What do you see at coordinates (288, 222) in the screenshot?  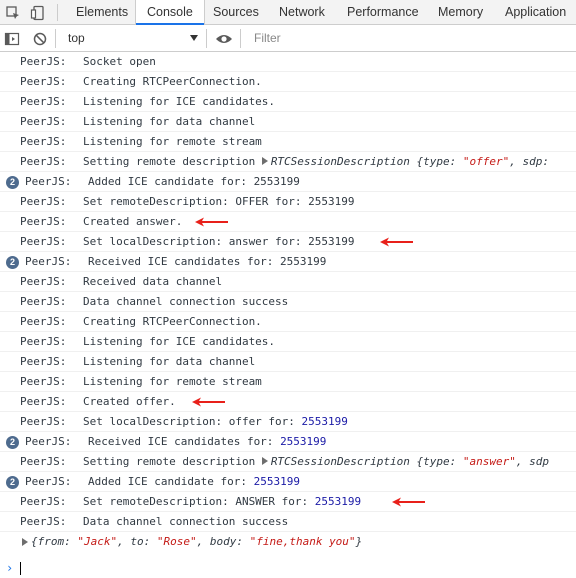 I see `console-message: PeerJS: Created answer.` at bounding box center [288, 222].